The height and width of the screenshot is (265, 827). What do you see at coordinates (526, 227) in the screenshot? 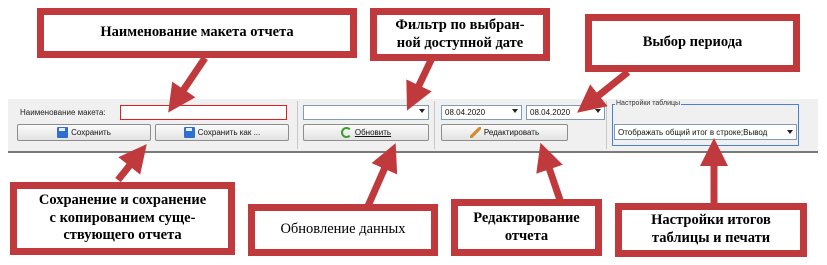
I see `callout-edit: Редактирование отчета` at bounding box center [526, 227].